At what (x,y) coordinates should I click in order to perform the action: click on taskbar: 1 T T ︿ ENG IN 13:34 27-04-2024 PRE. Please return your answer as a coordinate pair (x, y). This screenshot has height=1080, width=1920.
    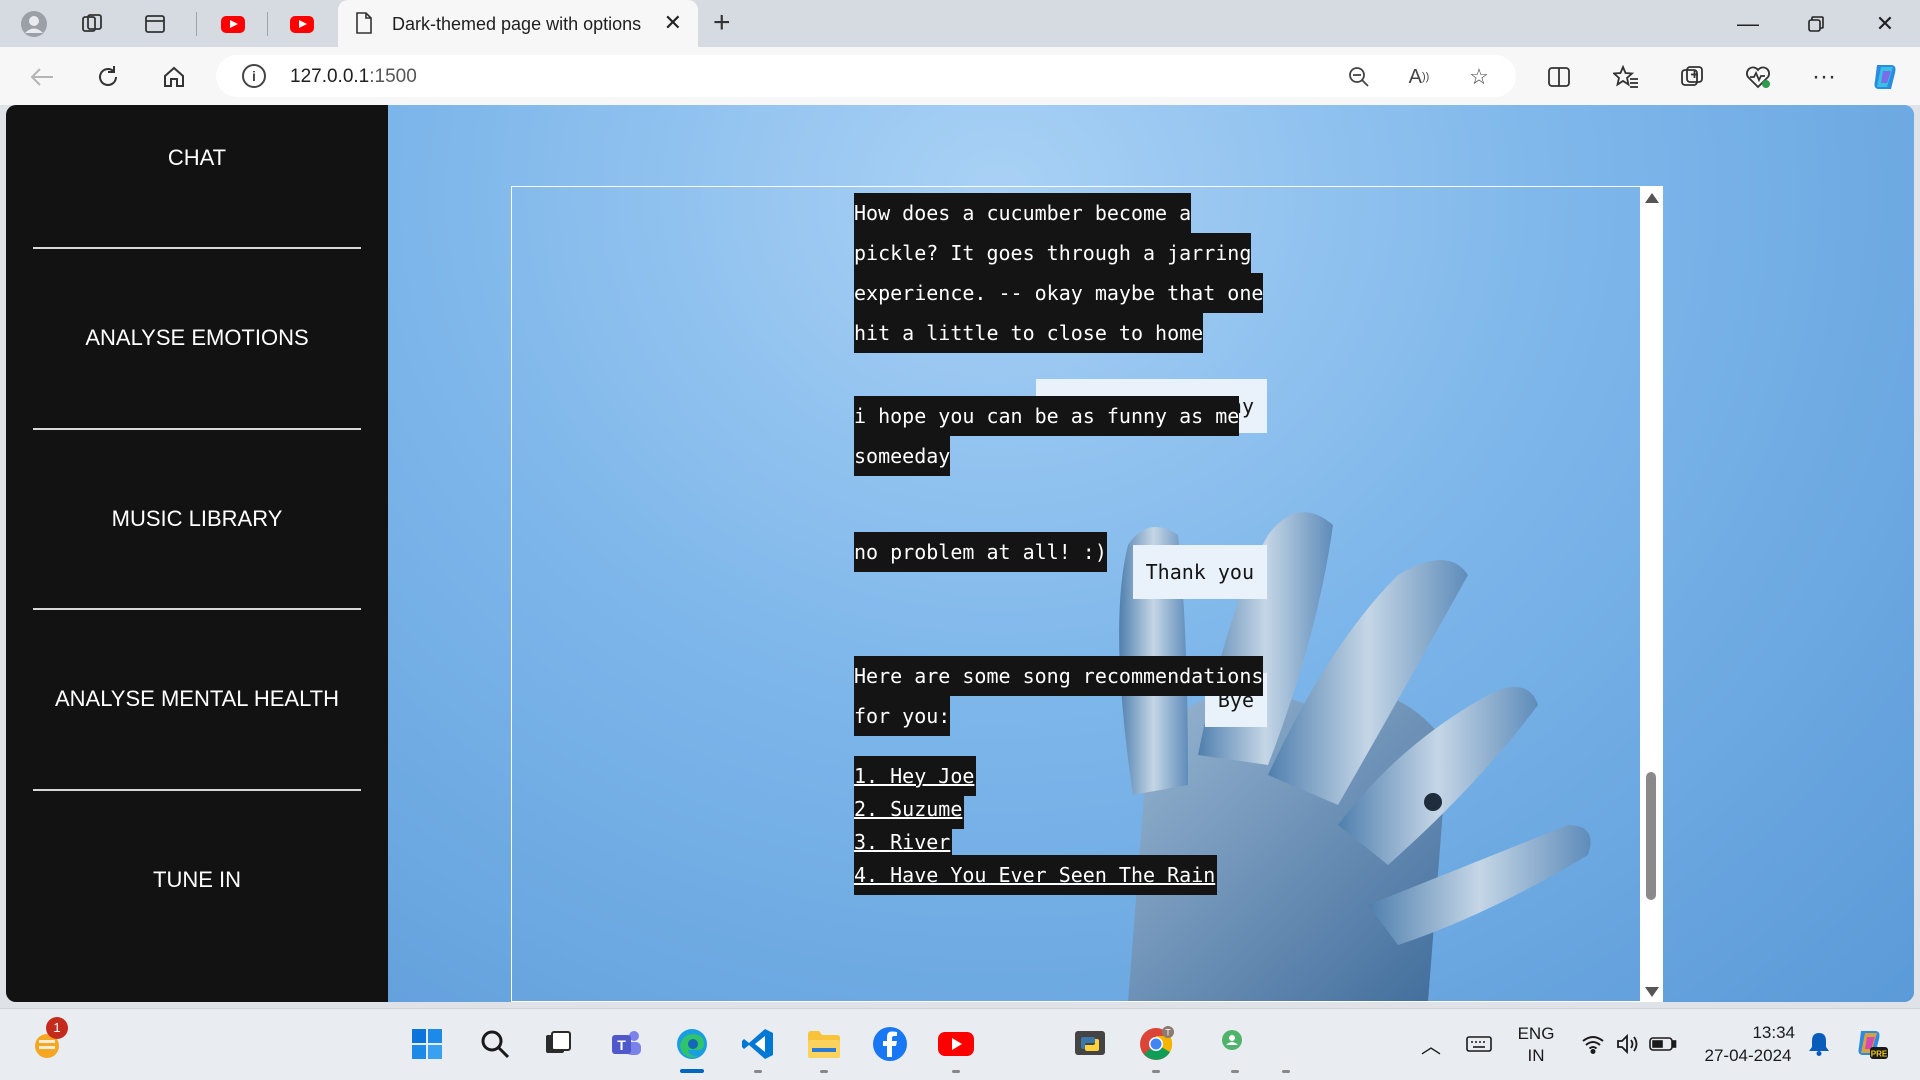
    Looking at the image, I should click on (960, 1044).